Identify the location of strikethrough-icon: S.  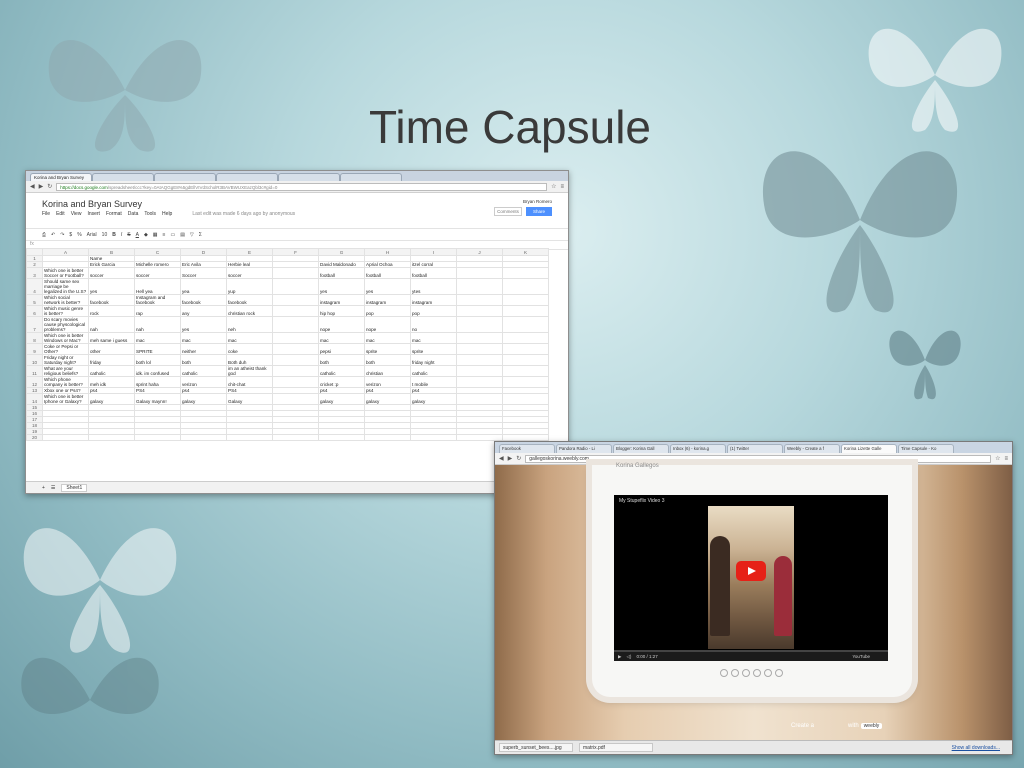
(128, 235).